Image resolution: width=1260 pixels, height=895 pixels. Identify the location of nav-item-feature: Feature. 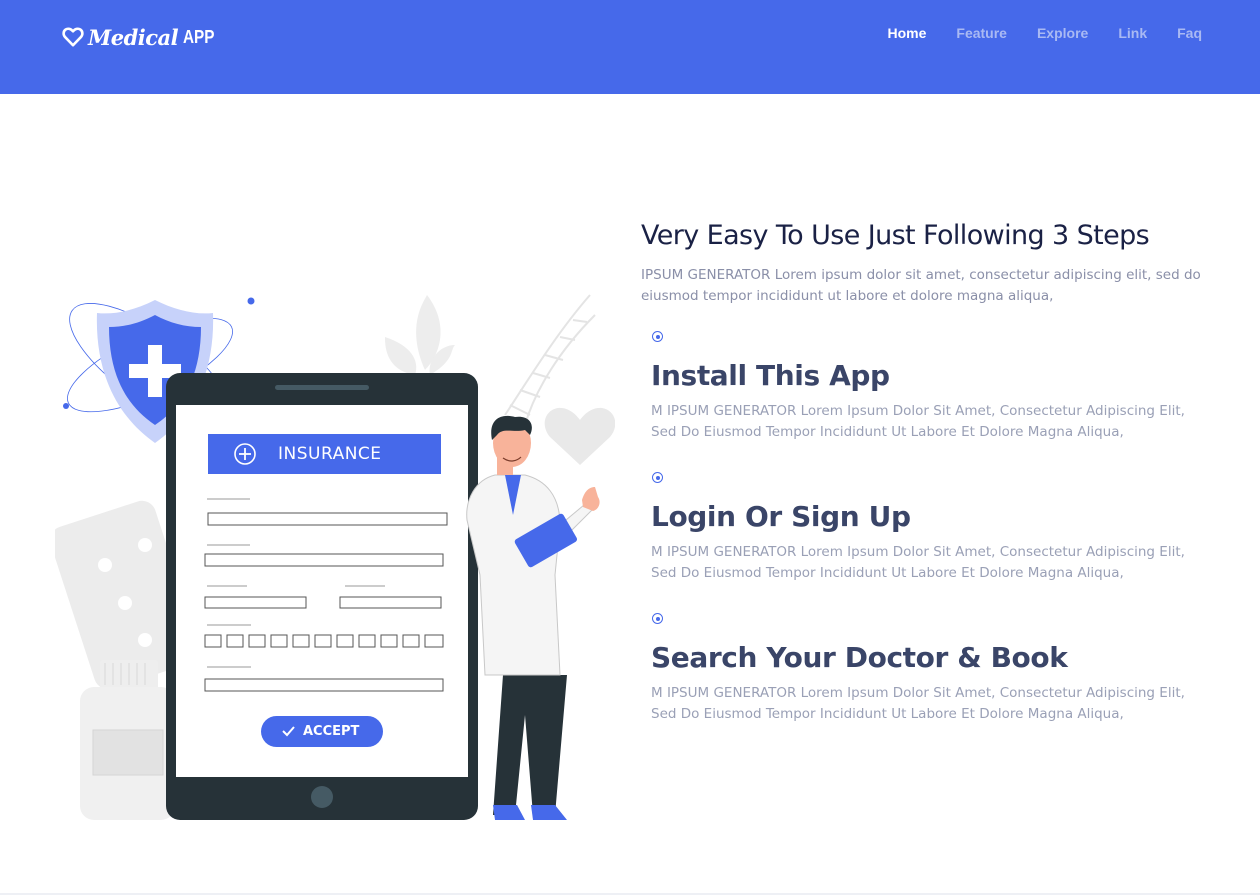
(981, 33).